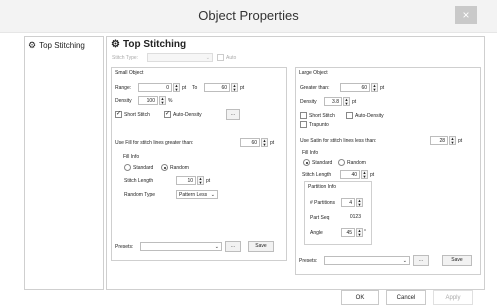  What do you see at coordinates (303, 115) in the screenshot?
I see `large-short-stitch-checkbox` at bounding box center [303, 115].